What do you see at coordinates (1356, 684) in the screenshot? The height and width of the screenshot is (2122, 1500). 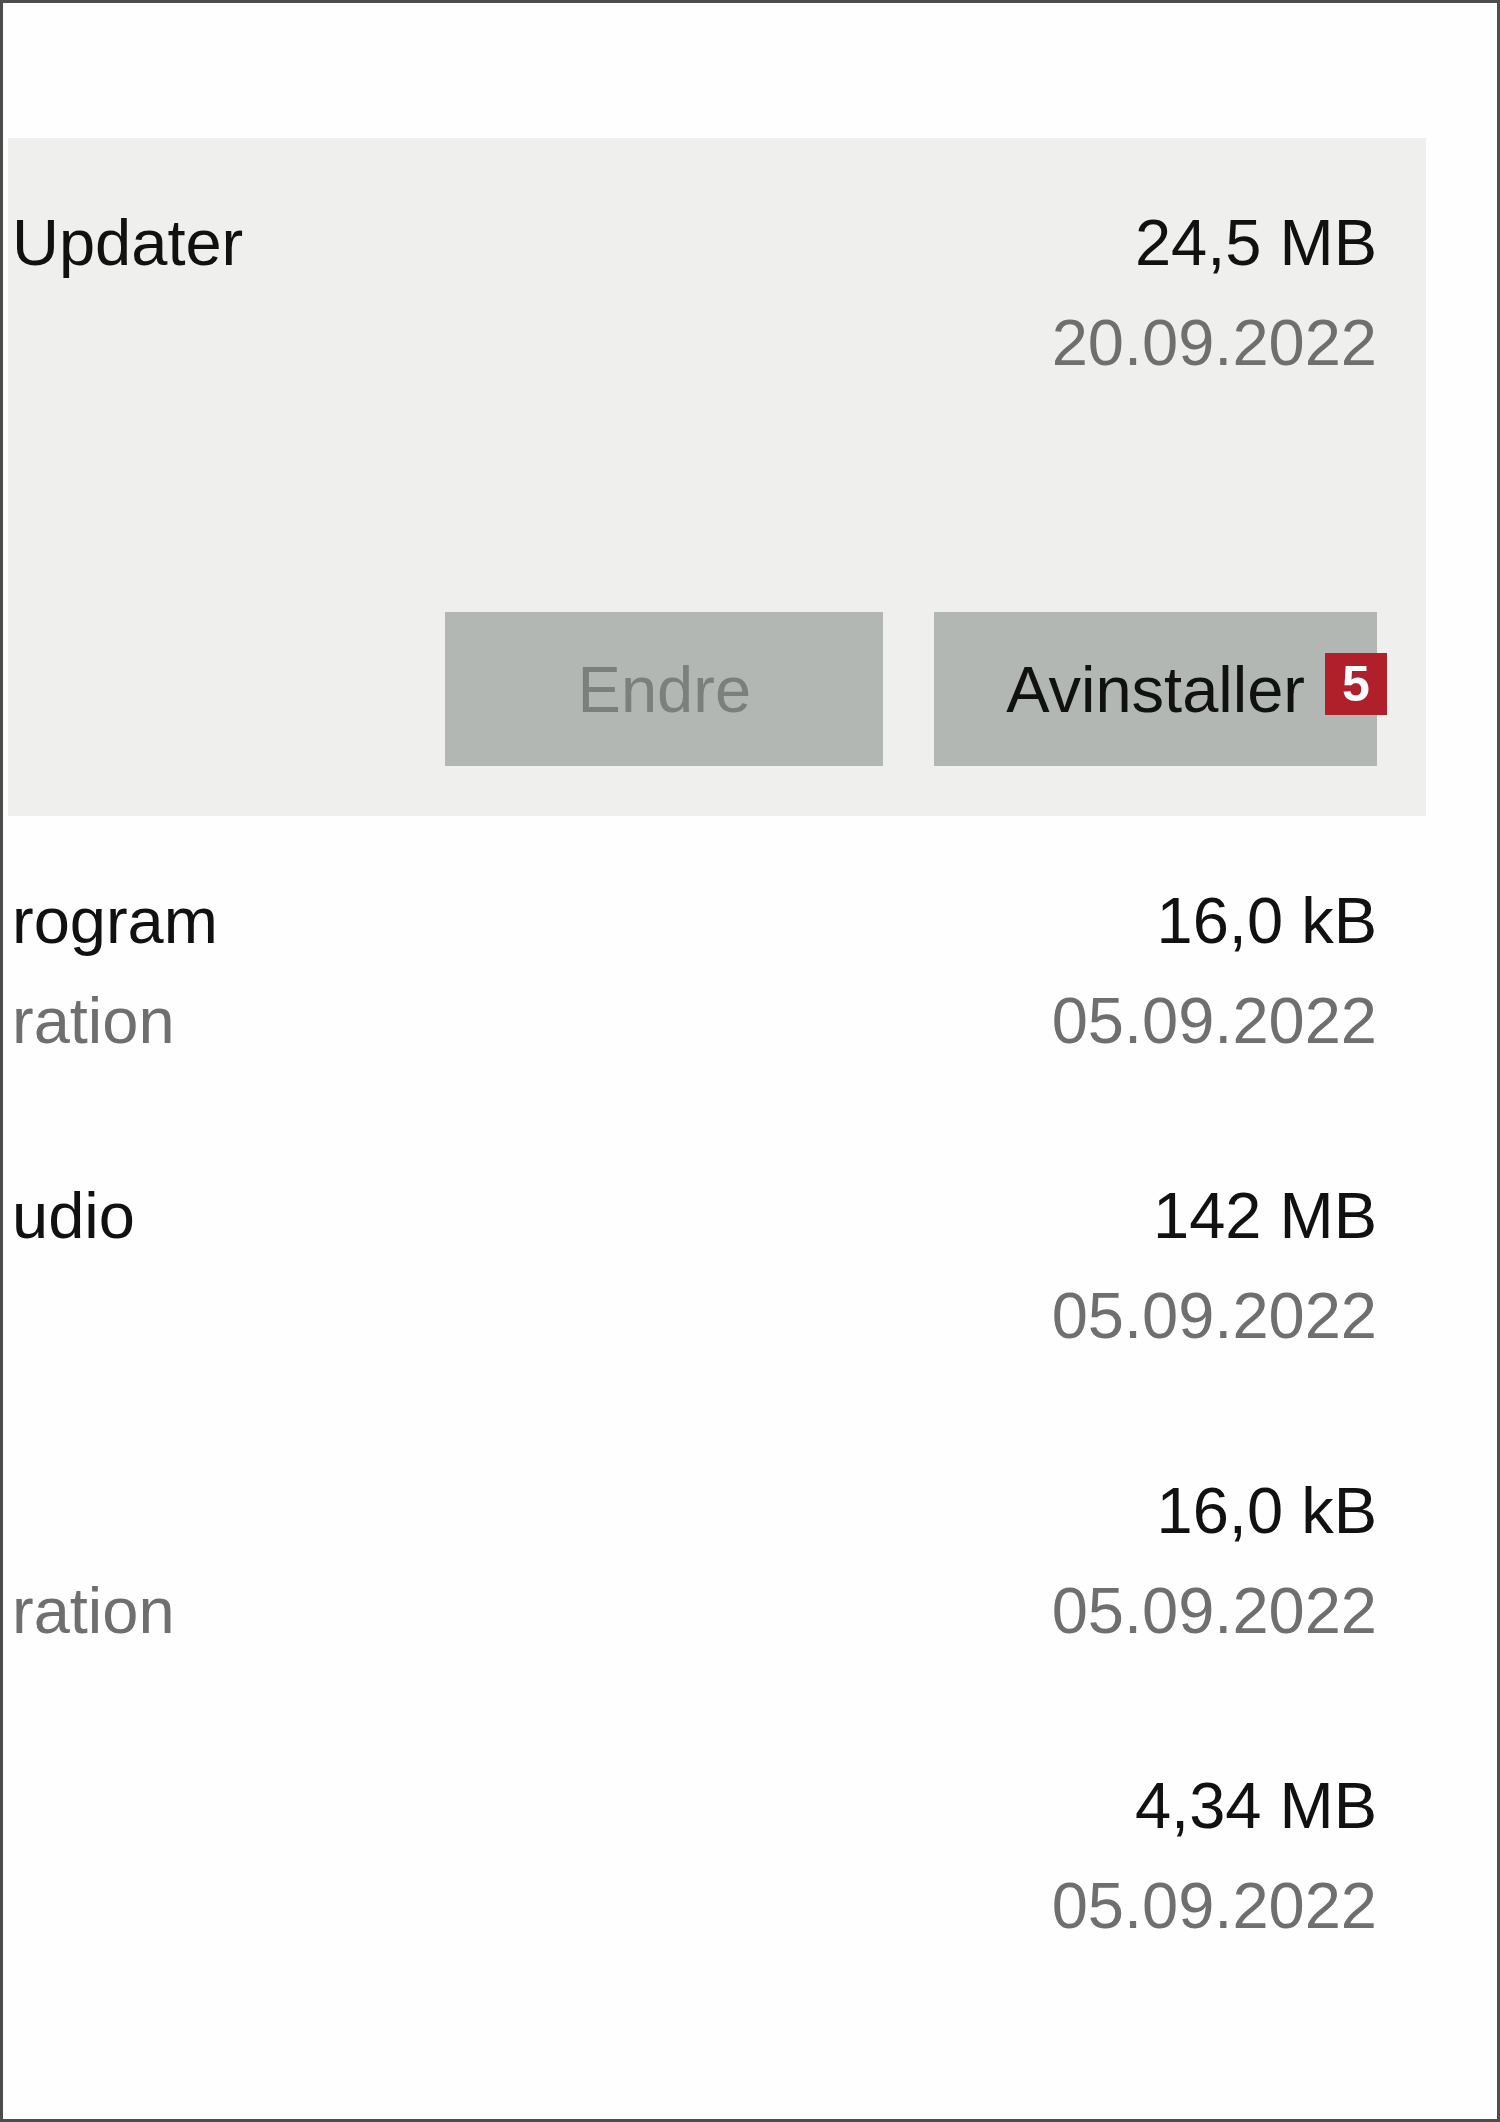 I see `step-number-badge: 5` at bounding box center [1356, 684].